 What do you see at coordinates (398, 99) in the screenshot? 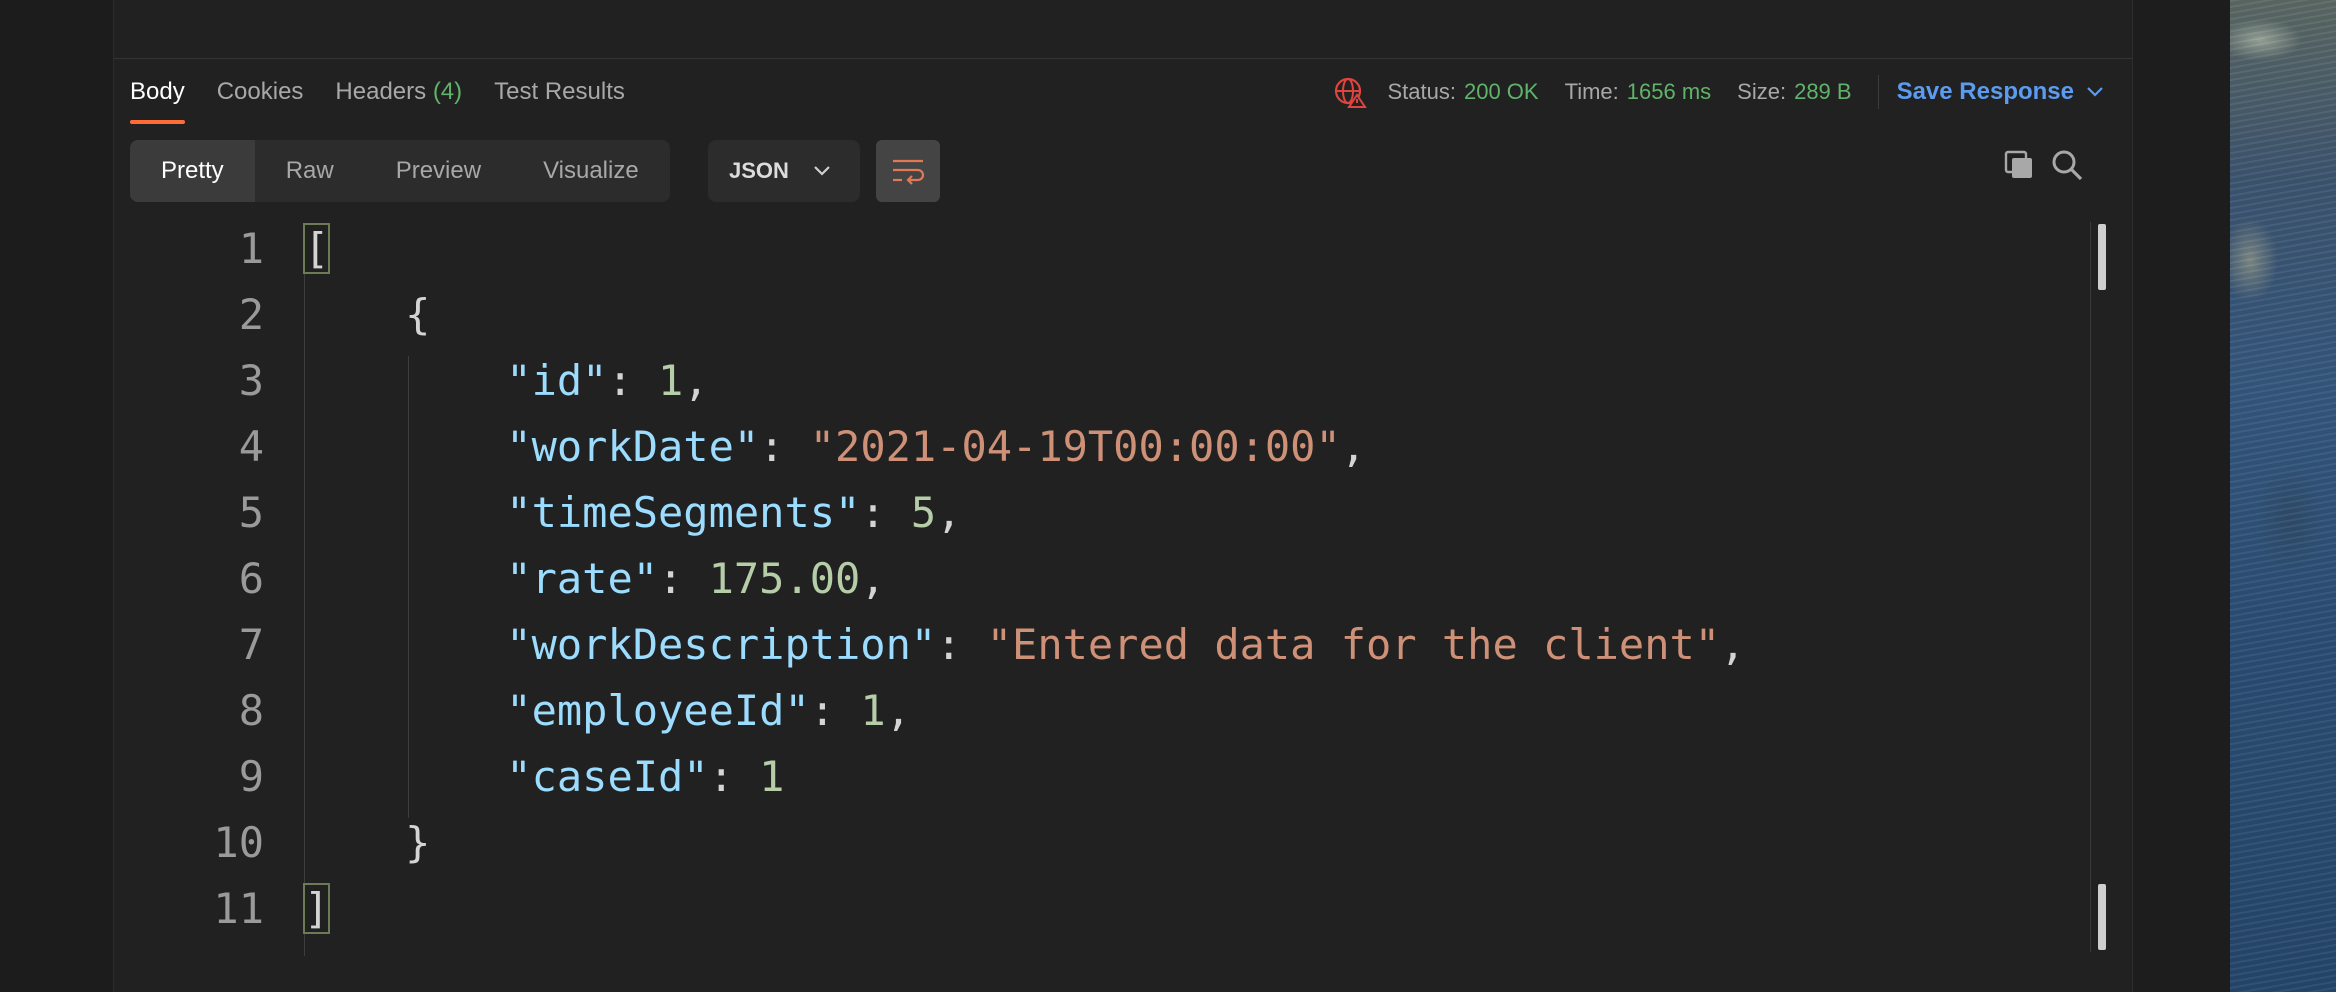
I see `tab-headers: Headers (4)` at bounding box center [398, 99].